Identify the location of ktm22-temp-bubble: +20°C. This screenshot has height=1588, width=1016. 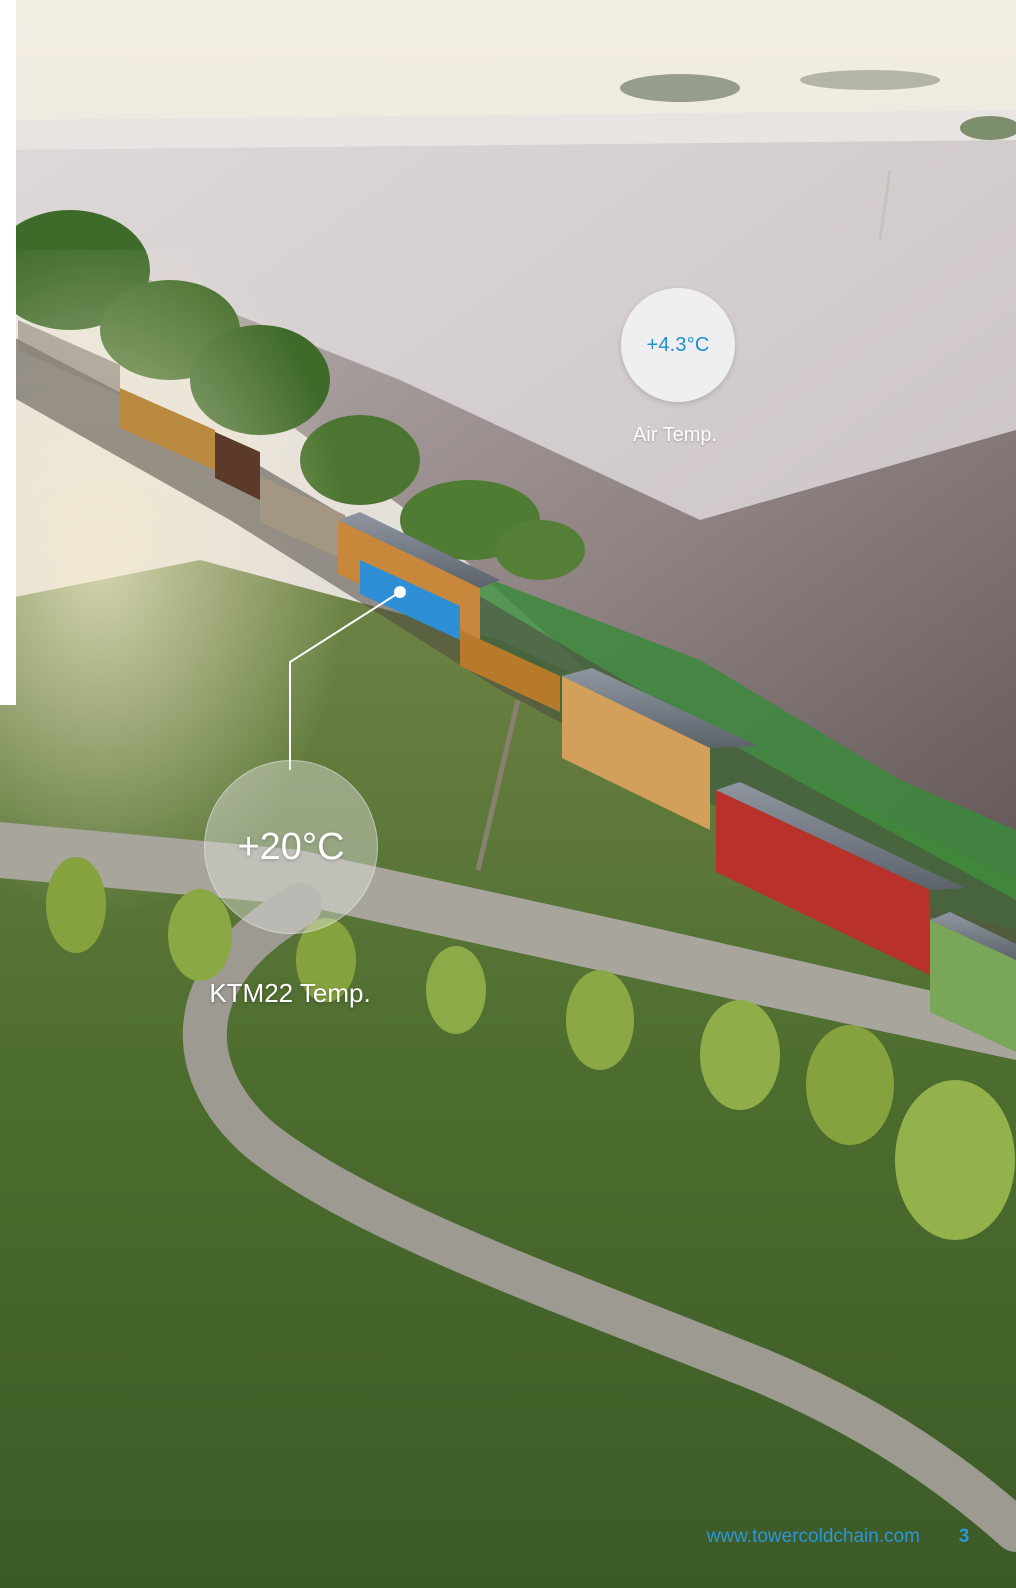
(291, 847).